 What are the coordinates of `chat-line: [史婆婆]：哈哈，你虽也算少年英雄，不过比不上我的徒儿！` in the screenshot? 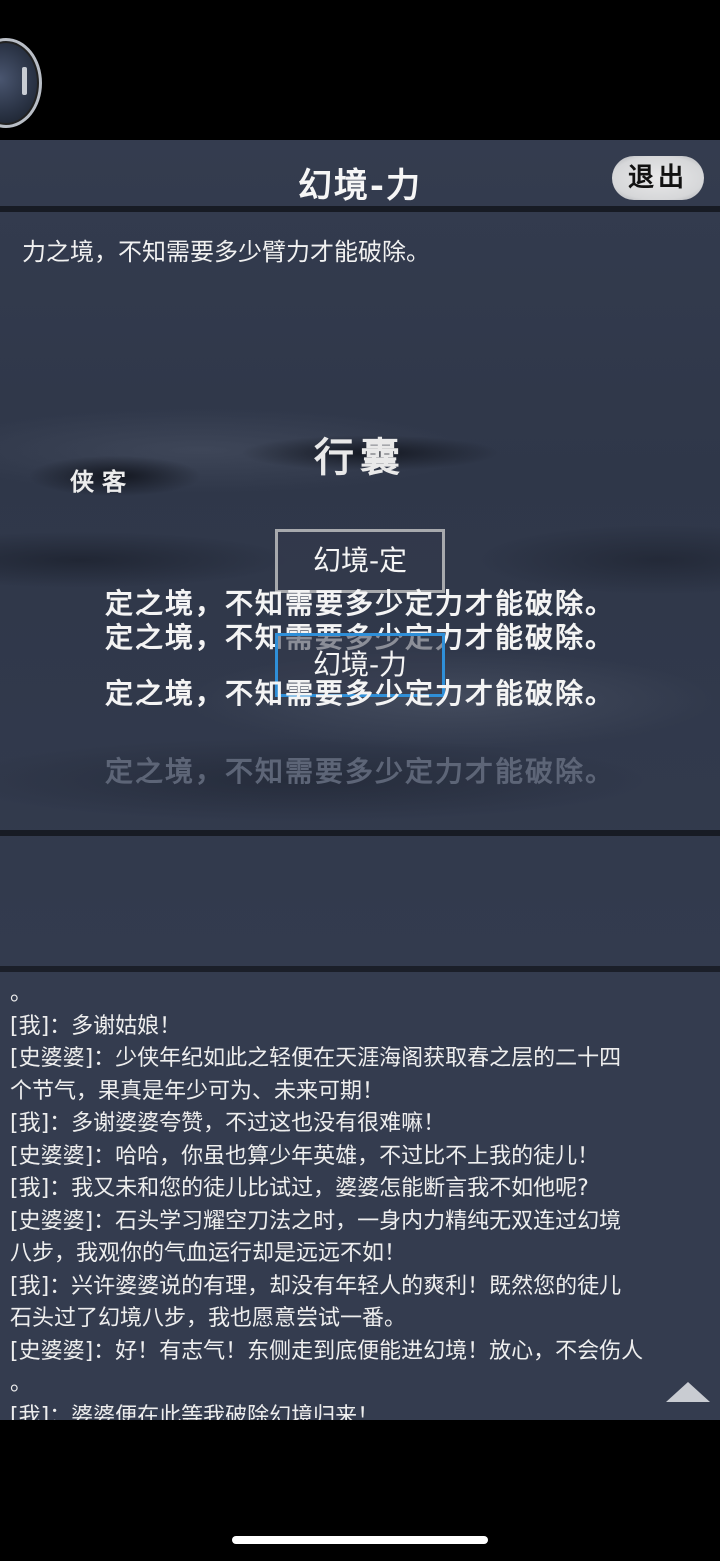 It's located at (305, 1156).